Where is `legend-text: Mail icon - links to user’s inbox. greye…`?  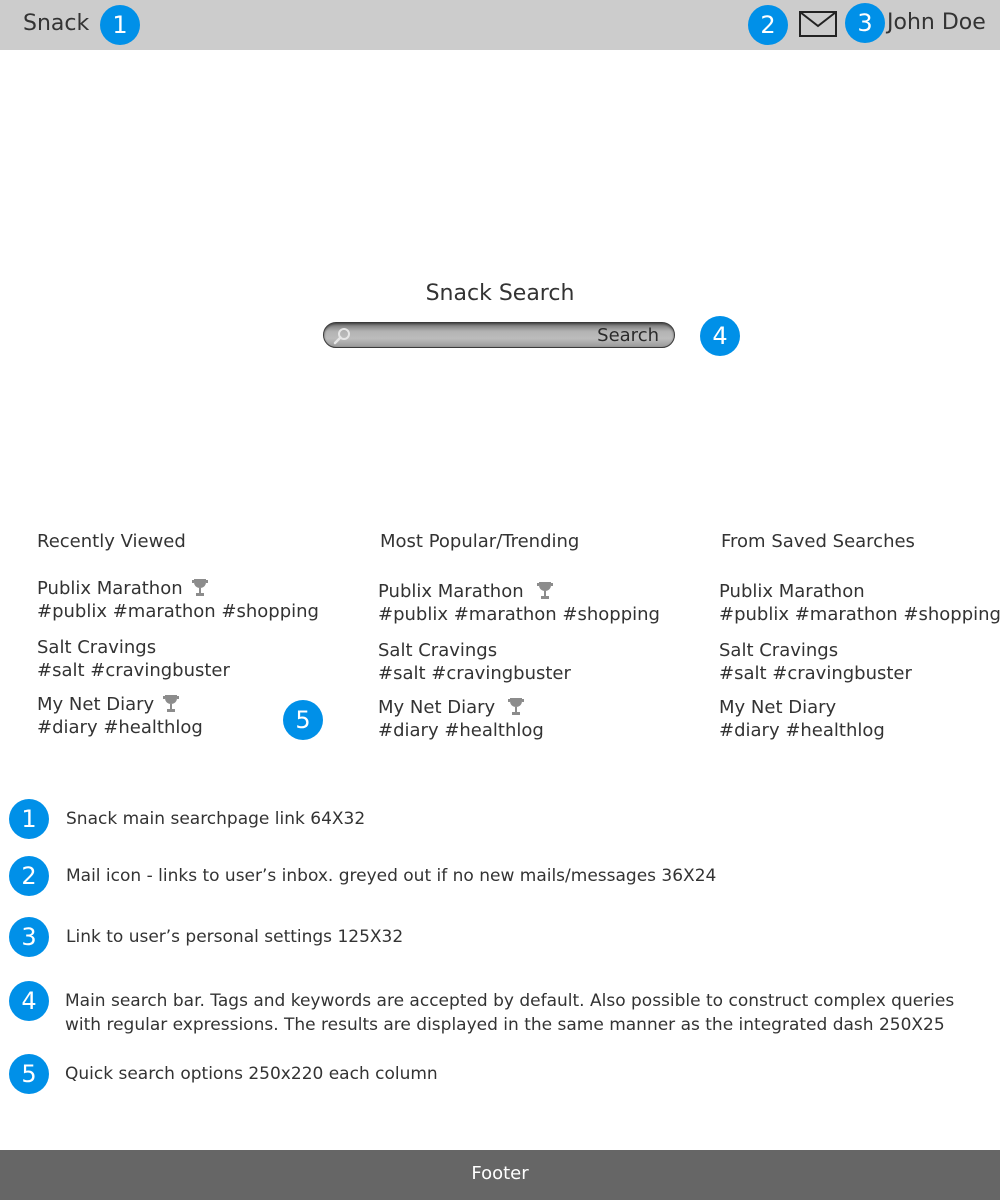 legend-text: Mail icon - links to user’s inbox. greye… is located at coordinates (391, 876).